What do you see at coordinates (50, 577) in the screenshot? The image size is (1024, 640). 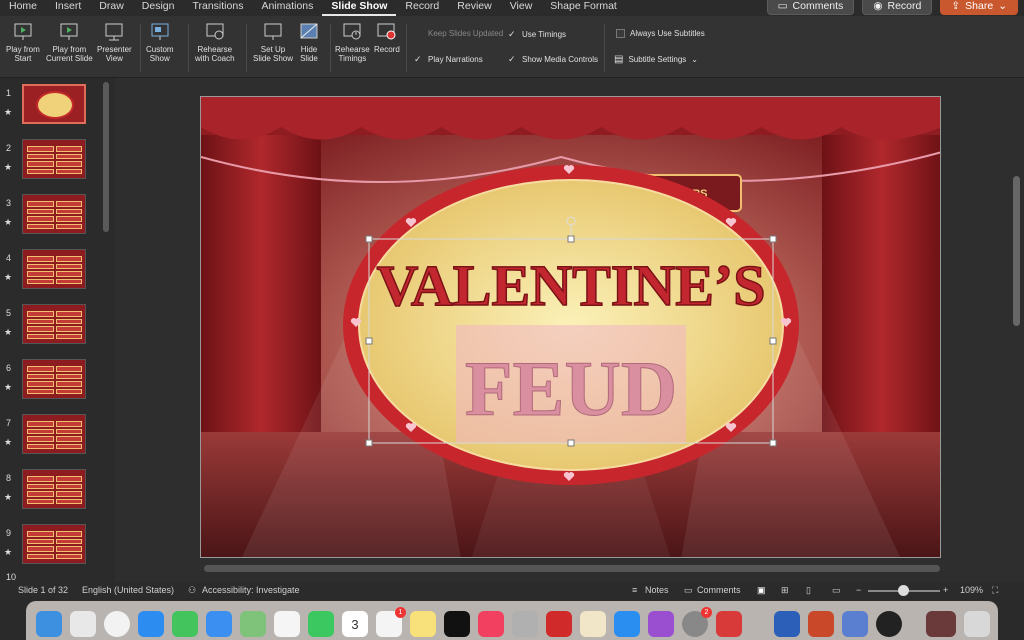 I see `slide-thumbnail: 10` at bounding box center [50, 577].